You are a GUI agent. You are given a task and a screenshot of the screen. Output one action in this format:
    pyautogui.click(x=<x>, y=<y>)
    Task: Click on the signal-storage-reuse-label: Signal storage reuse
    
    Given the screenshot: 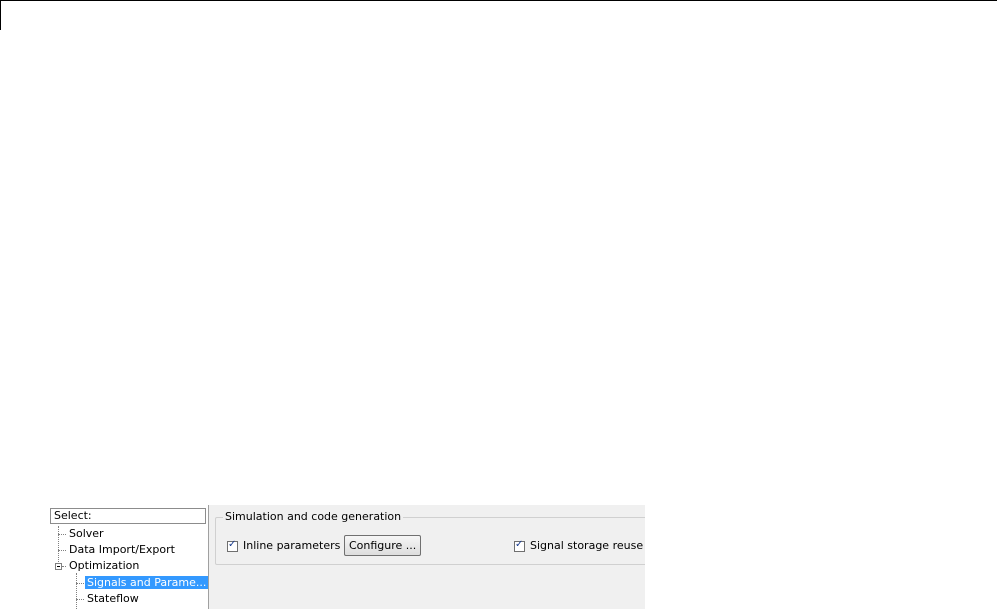 What is the action you would take?
    pyautogui.click(x=587, y=545)
    